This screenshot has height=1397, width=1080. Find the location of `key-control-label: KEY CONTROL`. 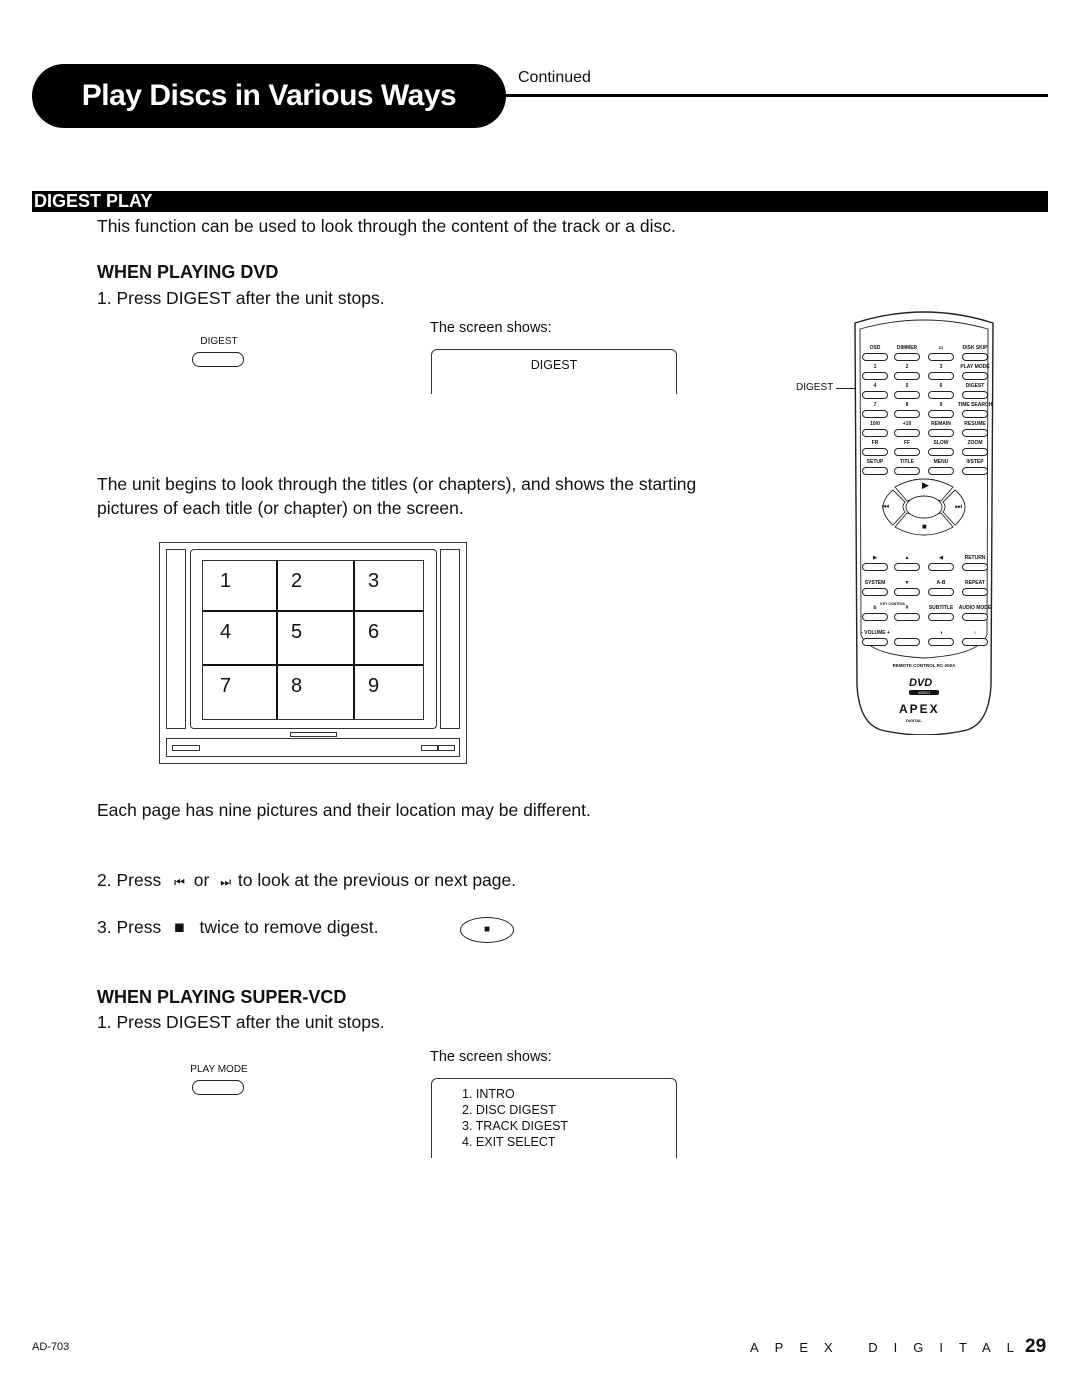

key-control-label: KEY CONTROL is located at coordinates (893, 604).